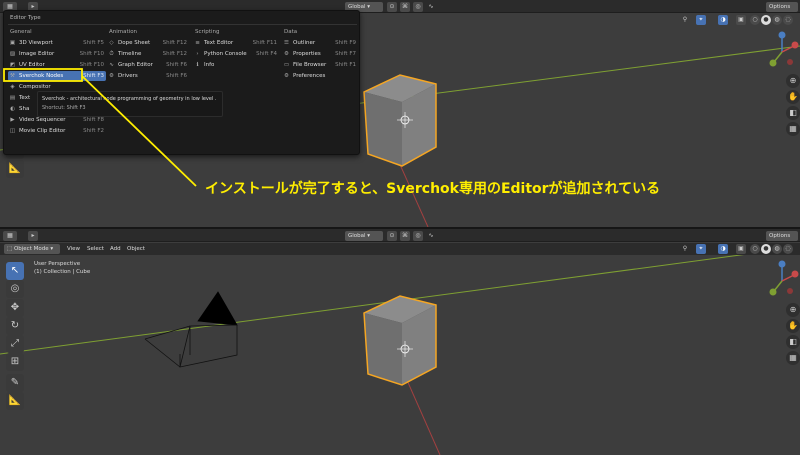  Describe the element at coordinates (15, 308) in the screenshot. I see `move-tool-icon: ✥` at that location.